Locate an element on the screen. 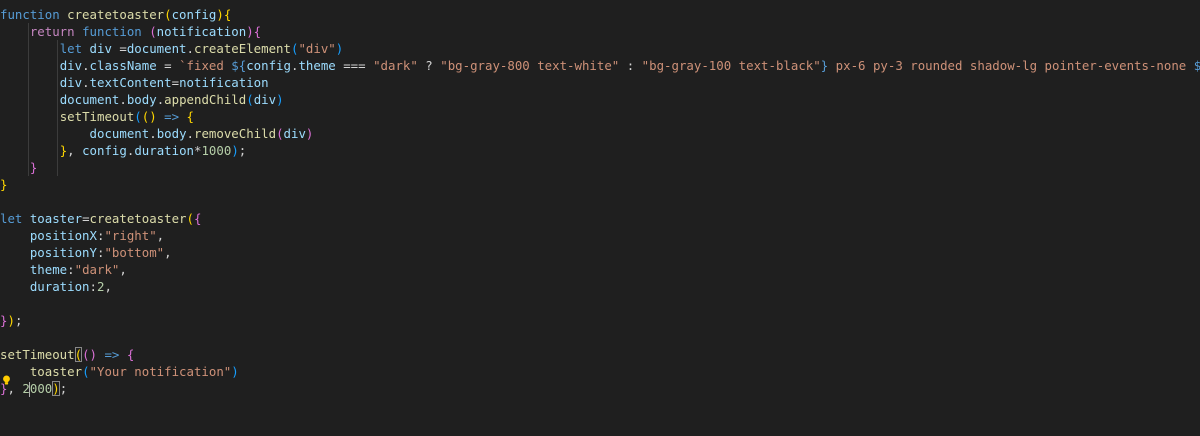 The image size is (1200, 436). code-token: return is located at coordinates (56, 31).